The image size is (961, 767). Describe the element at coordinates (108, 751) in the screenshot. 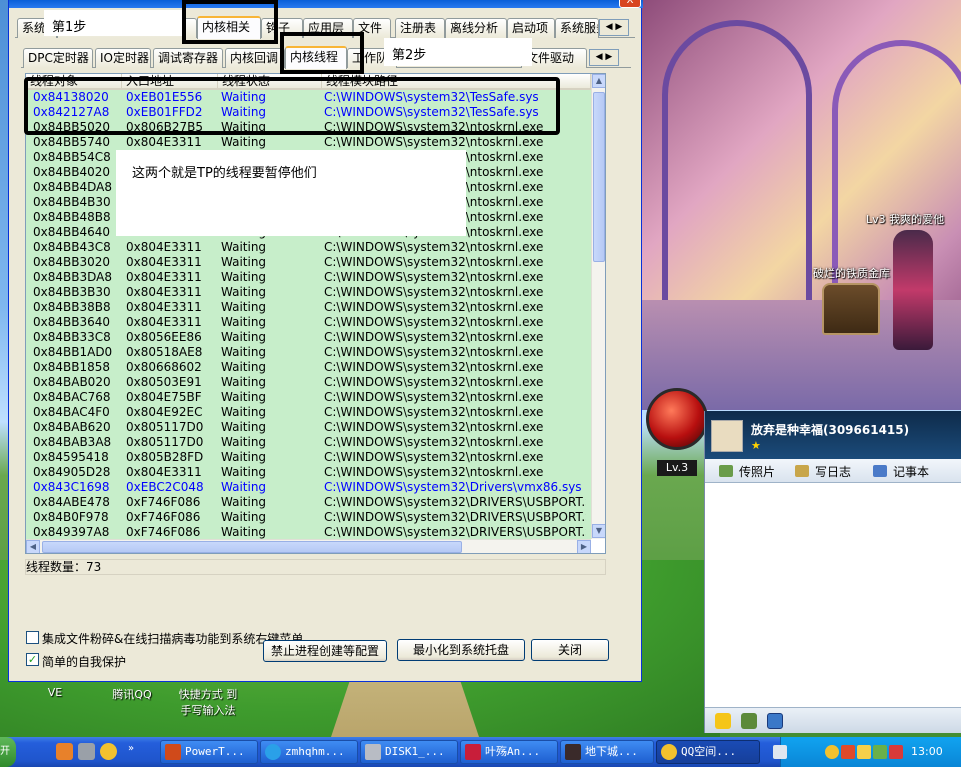

I see `qq-penguin-icon` at that location.